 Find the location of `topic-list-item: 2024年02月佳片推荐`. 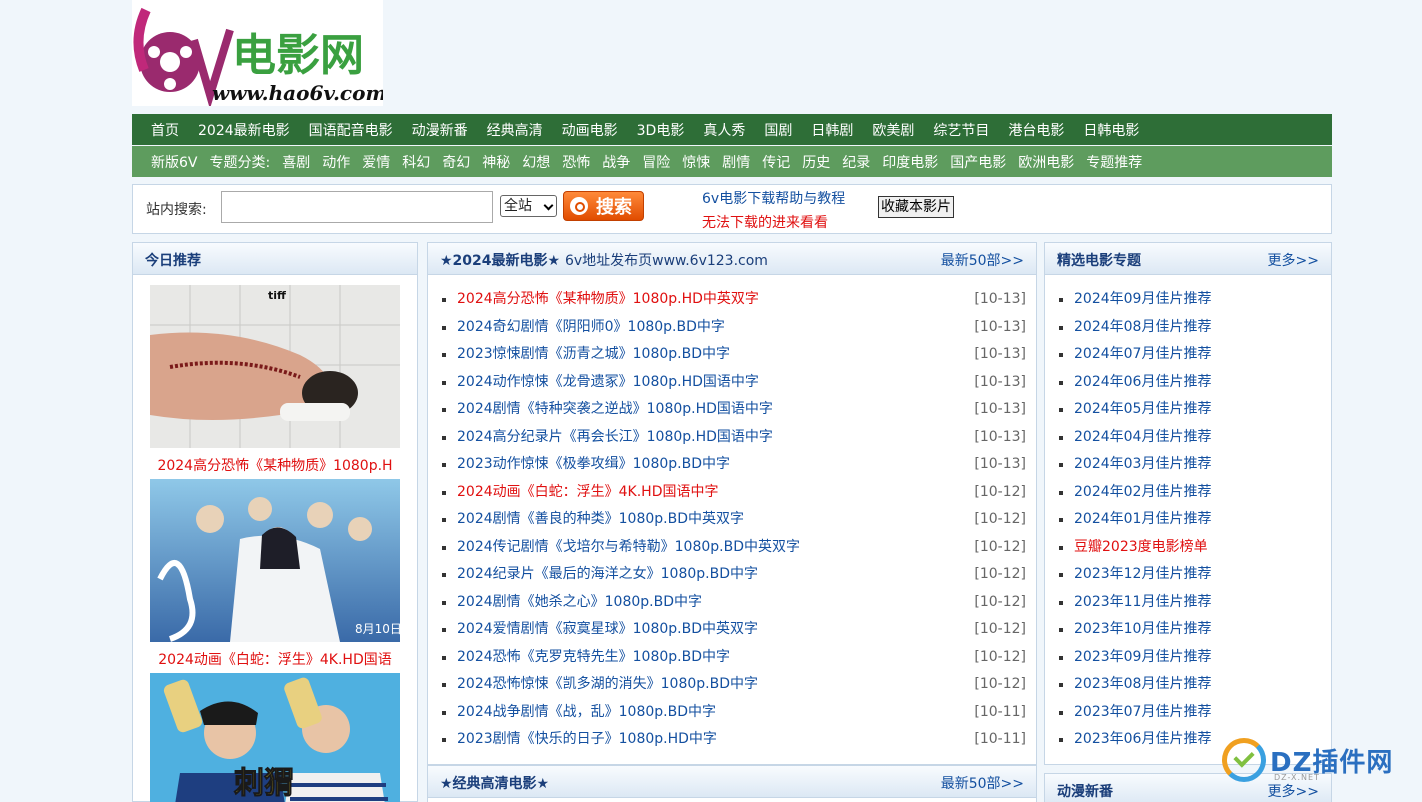

topic-list-item: 2024年02月佳片推荐 is located at coordinates (1190, 493).